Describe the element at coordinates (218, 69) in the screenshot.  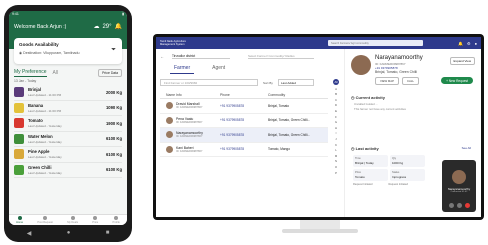
I see `tab-agent: Agent` at that location.